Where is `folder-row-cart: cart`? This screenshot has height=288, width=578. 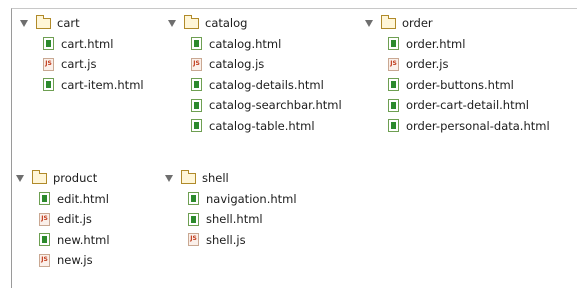
folder-row-cart: cart is located at coordinates (82, 23).